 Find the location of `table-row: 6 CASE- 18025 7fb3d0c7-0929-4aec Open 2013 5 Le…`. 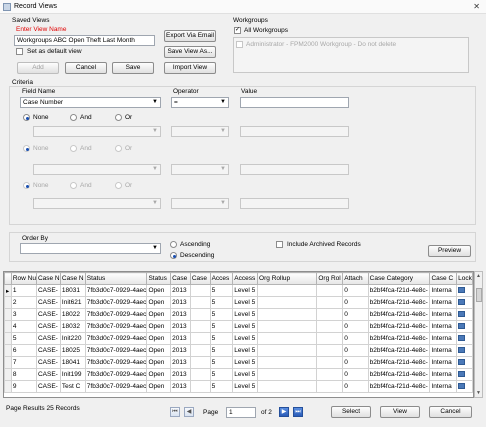

table-row: 6 CASE- 18025 7fb3d0c7-0929-4aec Open 2013 5 Le… is located at coordinates (238, 350).